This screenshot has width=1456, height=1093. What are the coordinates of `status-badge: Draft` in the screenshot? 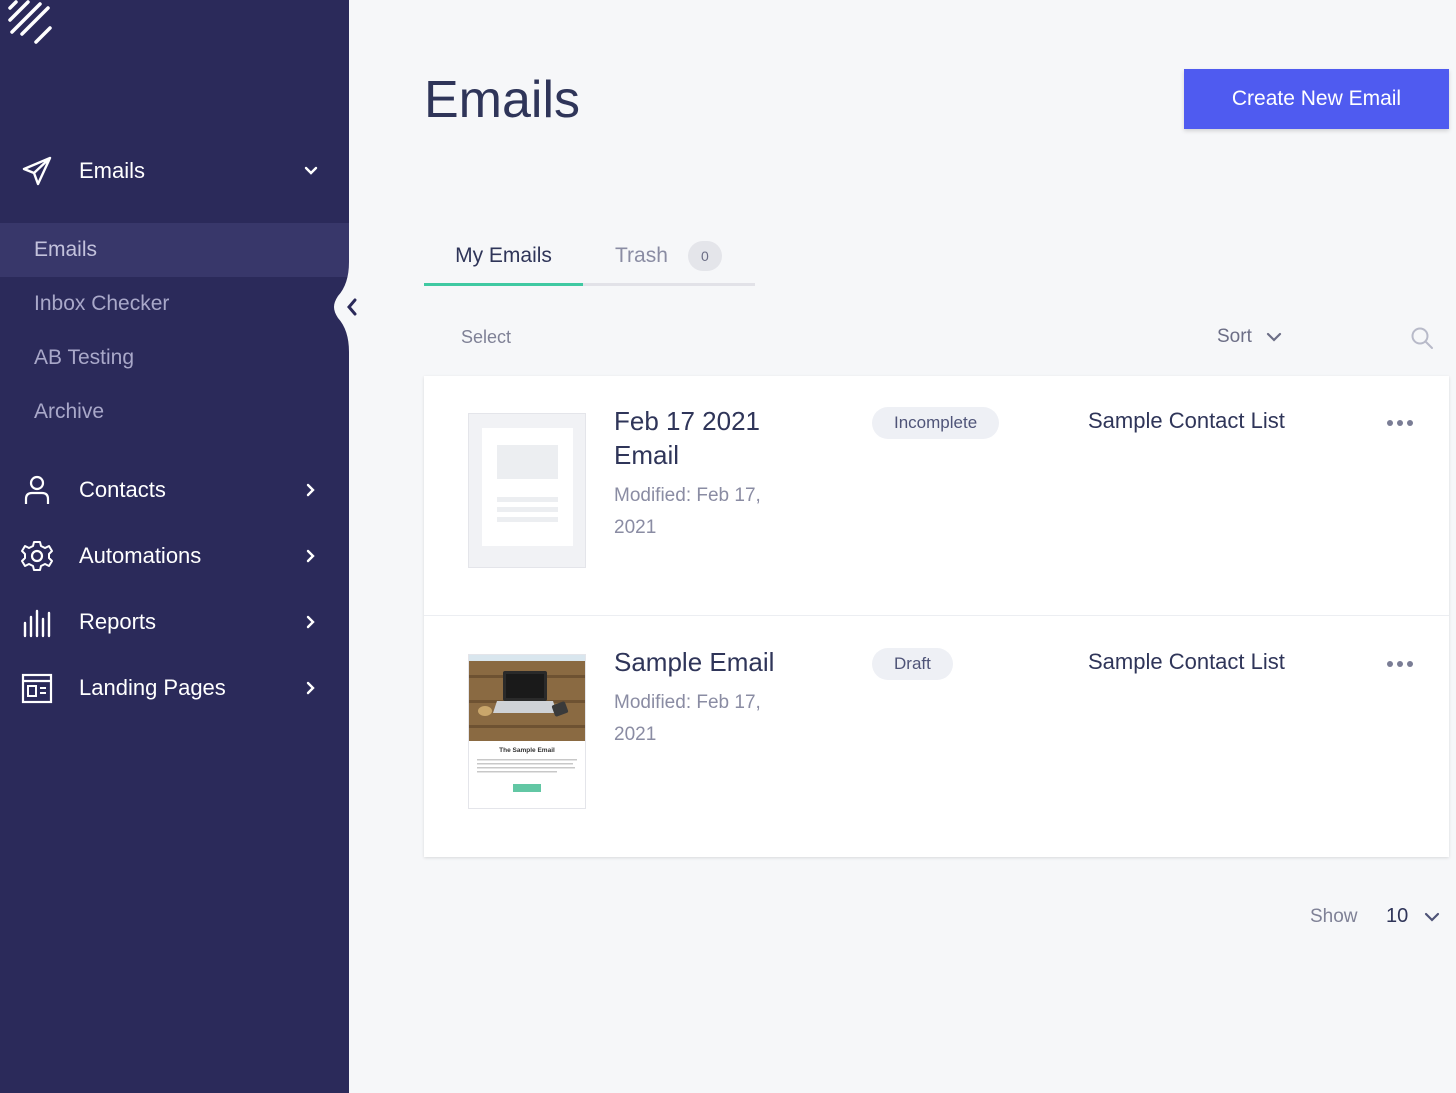 It's located at (912, 664).